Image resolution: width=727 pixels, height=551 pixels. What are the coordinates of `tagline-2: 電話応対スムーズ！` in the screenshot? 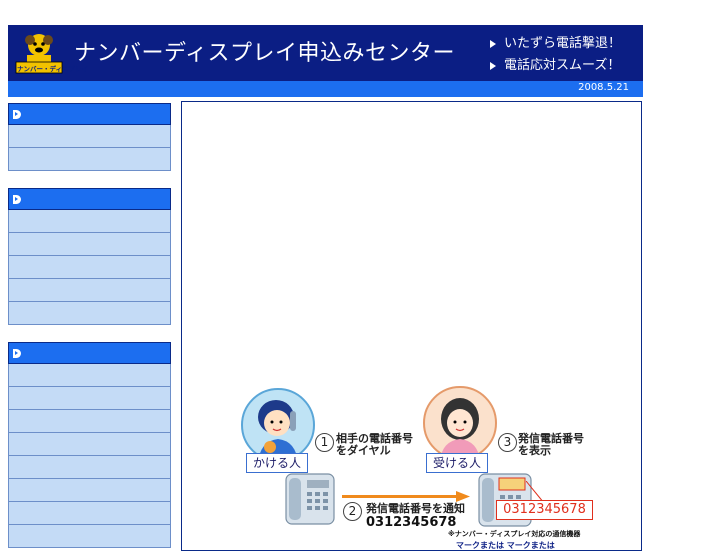 It's located at (555, 63).